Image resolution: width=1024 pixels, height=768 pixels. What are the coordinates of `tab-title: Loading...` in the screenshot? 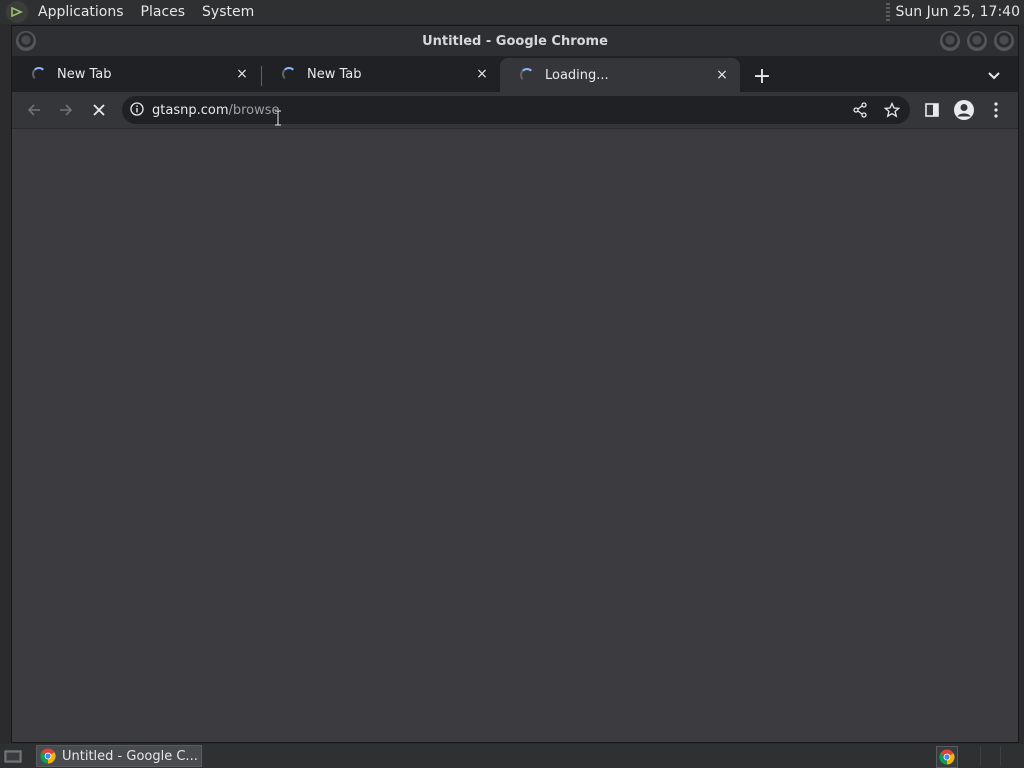 It's located at (577, 75).